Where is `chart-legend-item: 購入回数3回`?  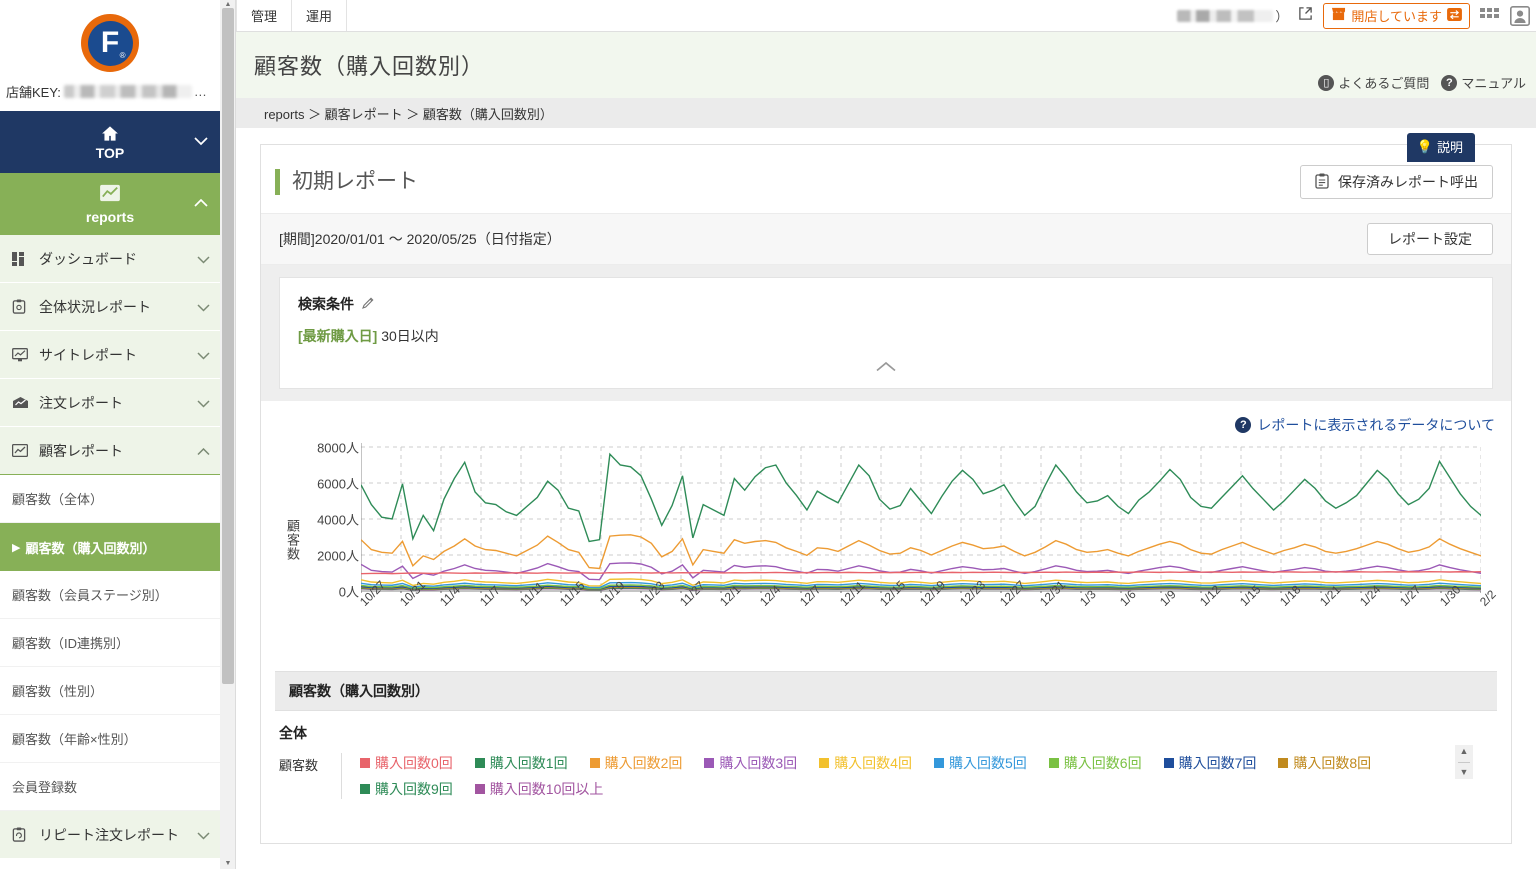
chart-legend-item: 購入回数3回 is located at coordinates (750, 763).